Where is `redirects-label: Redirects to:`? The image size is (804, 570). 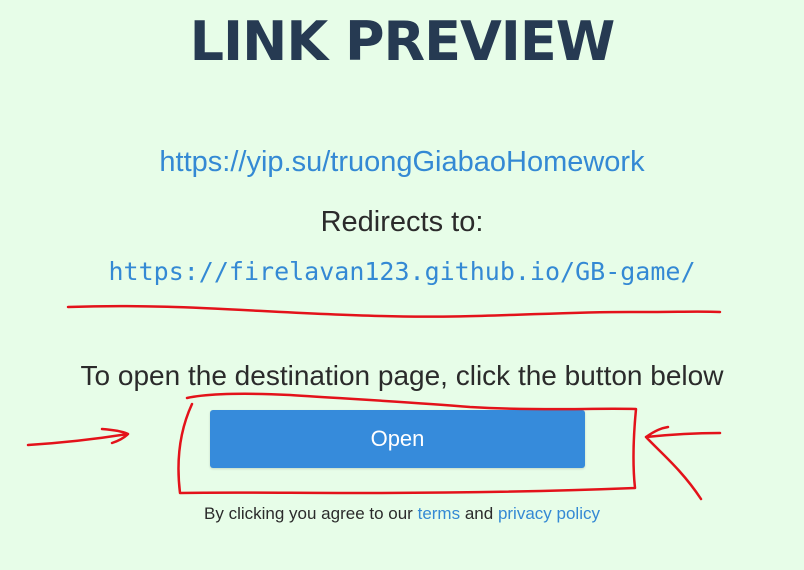 redirects-label: Redirects to: is located at coordinates (402, 222).